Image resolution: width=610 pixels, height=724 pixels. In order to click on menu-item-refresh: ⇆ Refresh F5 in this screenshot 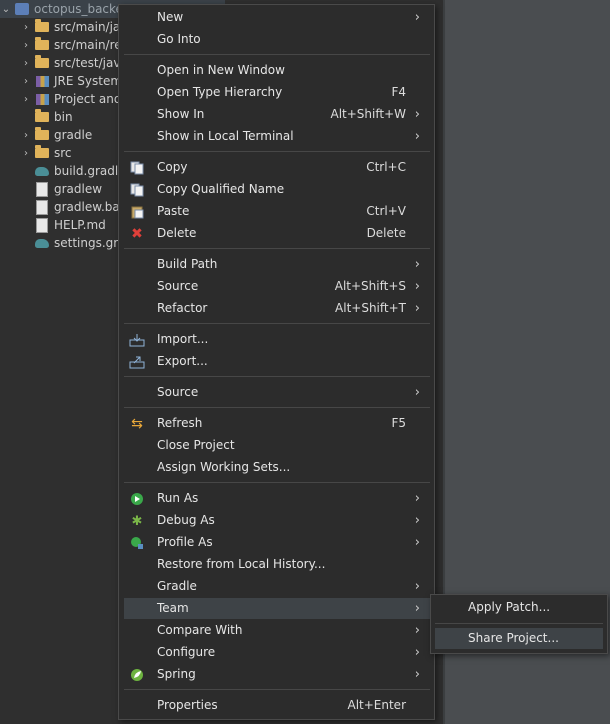, I will do `click(277, 423)`.